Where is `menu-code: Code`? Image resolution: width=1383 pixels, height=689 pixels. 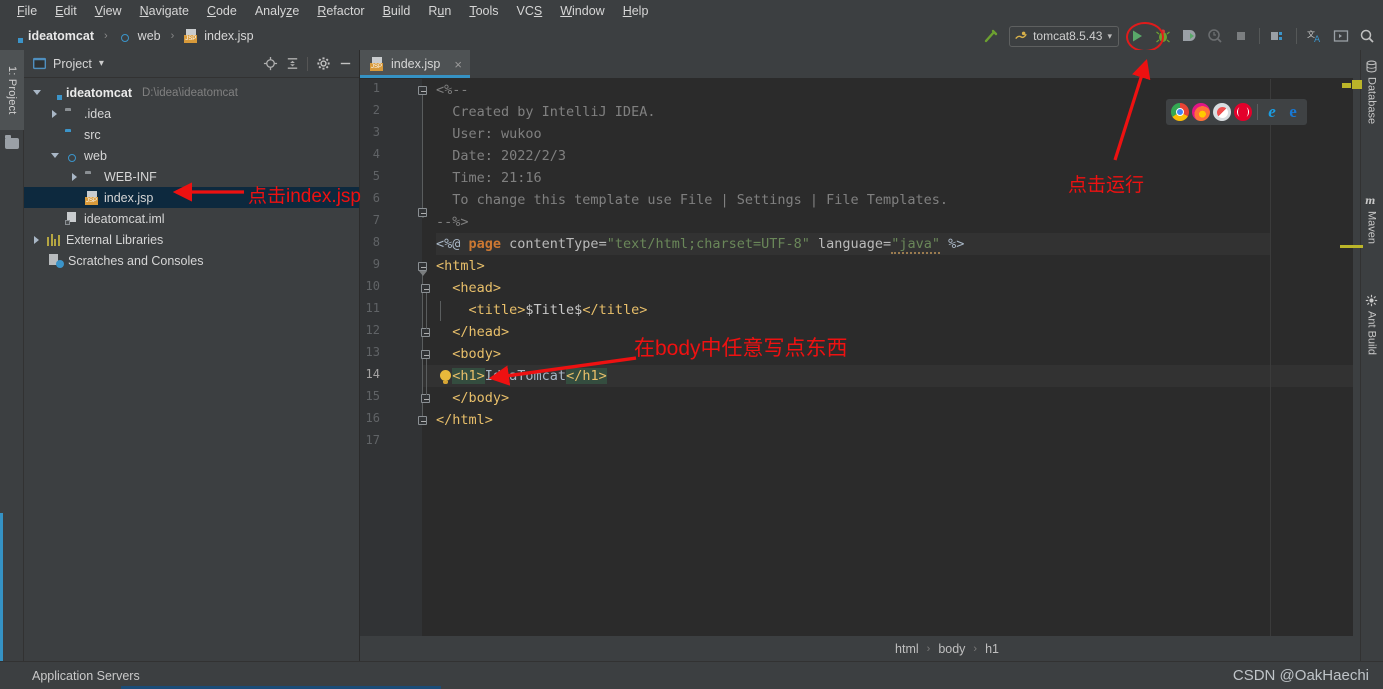
menu-code: Code is located at coordinates (222, 11).